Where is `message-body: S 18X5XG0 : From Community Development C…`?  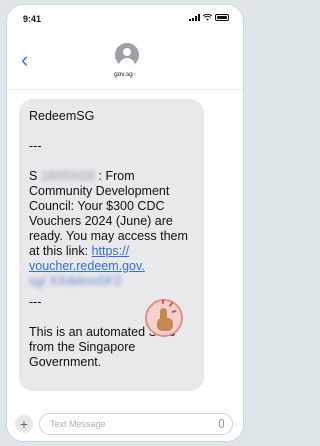
message-body: S 18X5XG0 : From Community Development C… is located at coordinates (111, 229).